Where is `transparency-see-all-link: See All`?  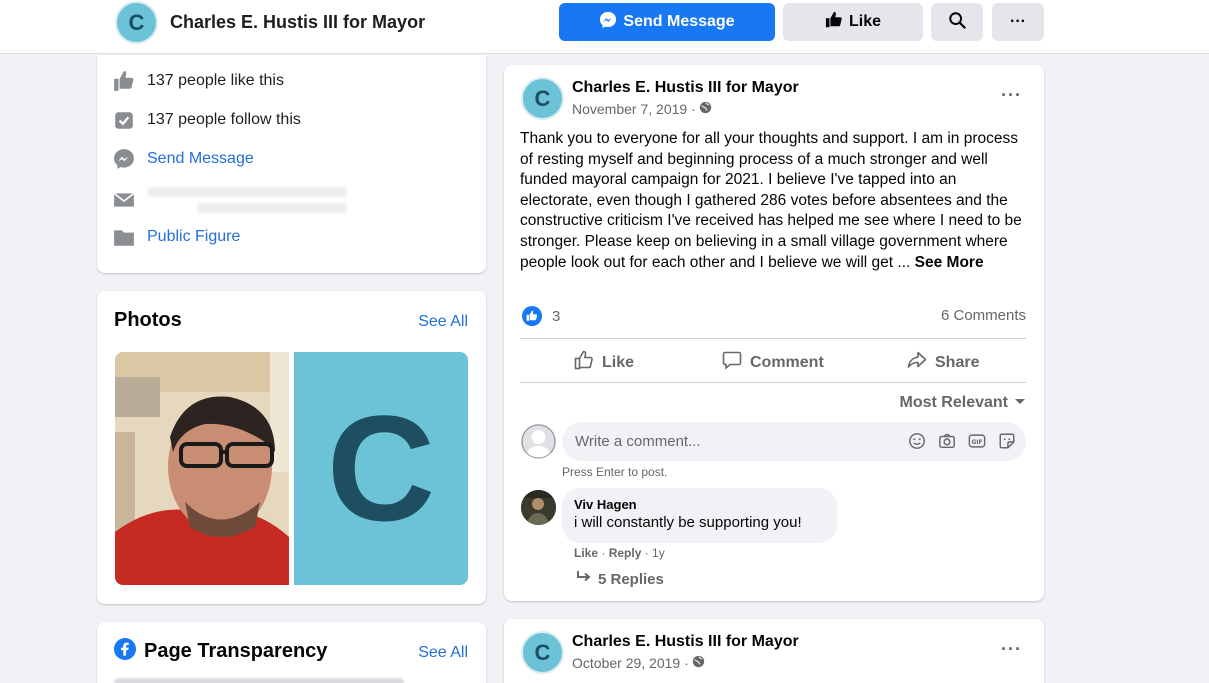
transparency-see-all-link: See All is located at coordinates (443, 653).